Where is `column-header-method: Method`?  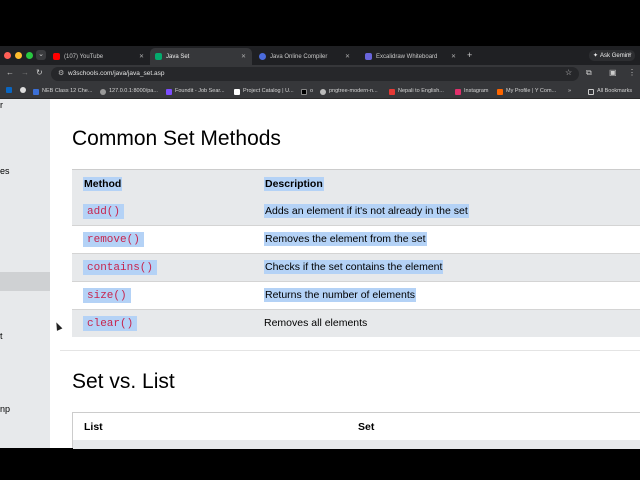
column-header-method: Method is located at coordinates (103, 184).